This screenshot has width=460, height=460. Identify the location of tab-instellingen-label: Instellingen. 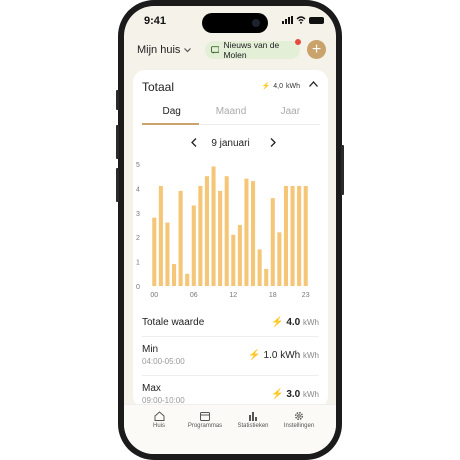
(299, 426).